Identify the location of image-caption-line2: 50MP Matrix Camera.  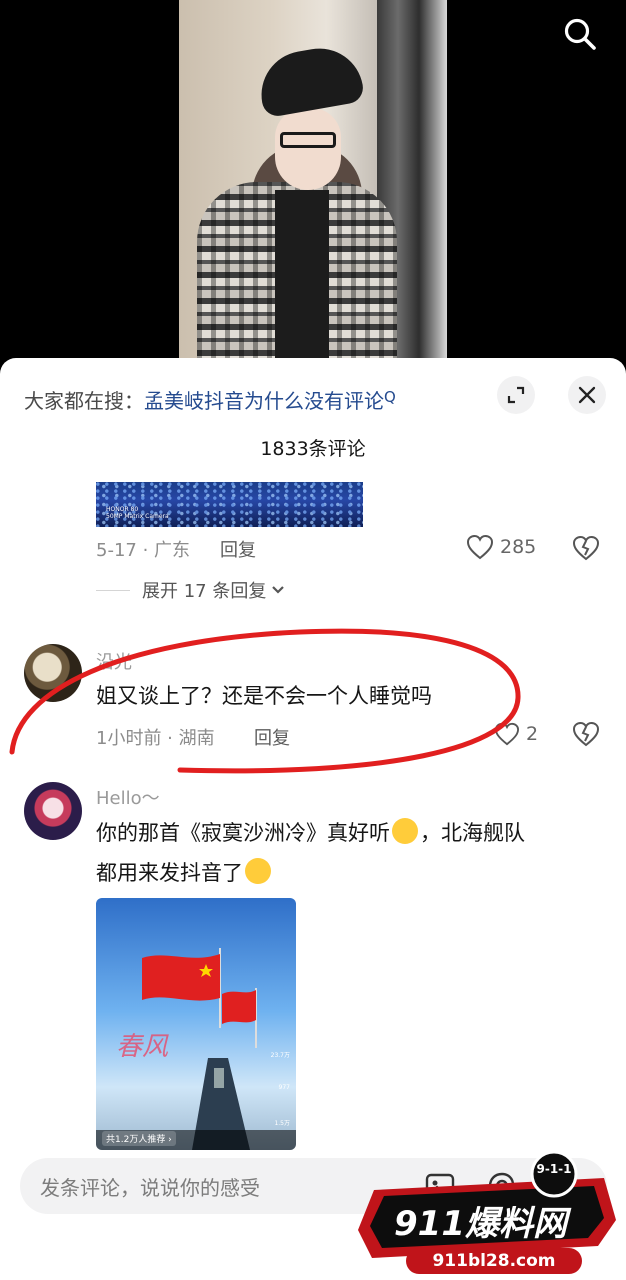
(137, 516).